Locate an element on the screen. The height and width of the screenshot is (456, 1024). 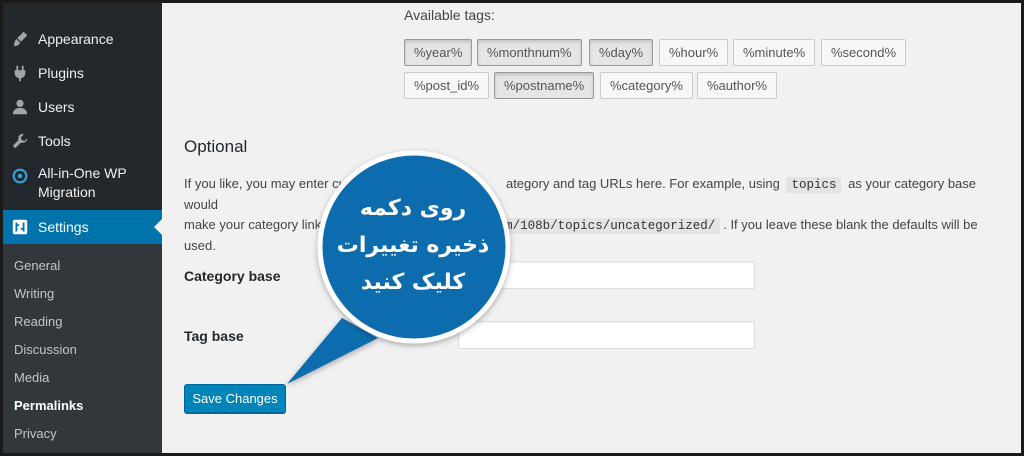
submenu-privacy: Privacy is located at coordinates (35, 433).